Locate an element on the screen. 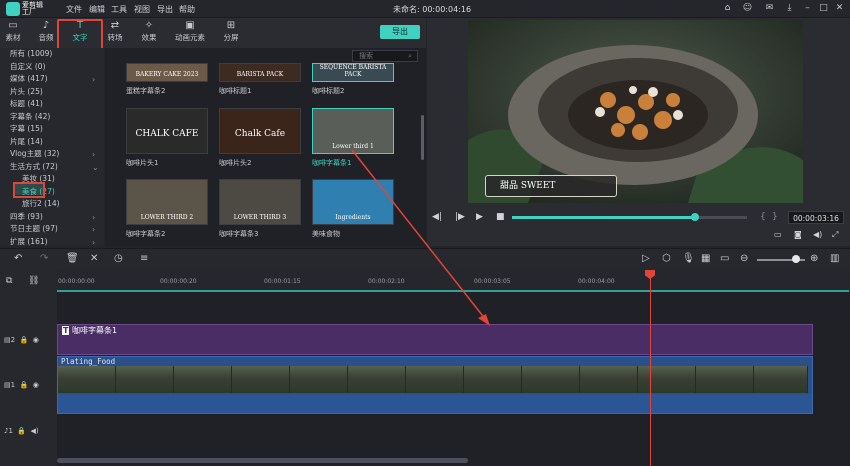 This screenshot has width=850, height=466. redo-icon: ↷ is located at coordinates (44, 258).